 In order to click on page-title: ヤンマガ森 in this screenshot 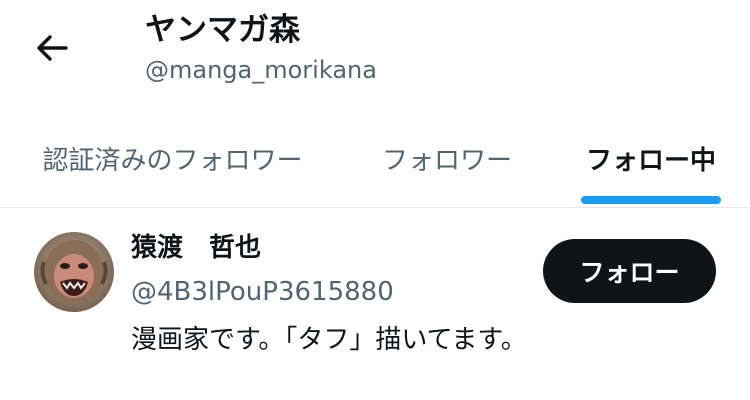, I will do `click(222, 30)`.